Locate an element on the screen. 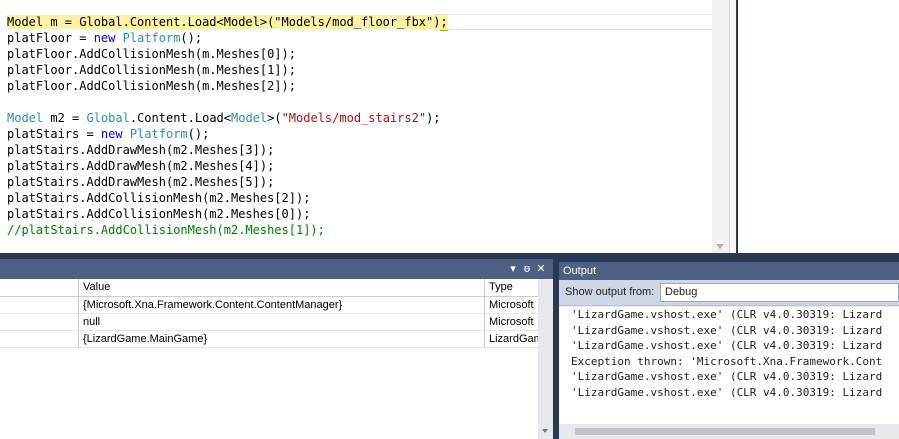 The image size is (899, 439). code-token: "Models/mod_stairs2" is located at coordinates (354, 118).